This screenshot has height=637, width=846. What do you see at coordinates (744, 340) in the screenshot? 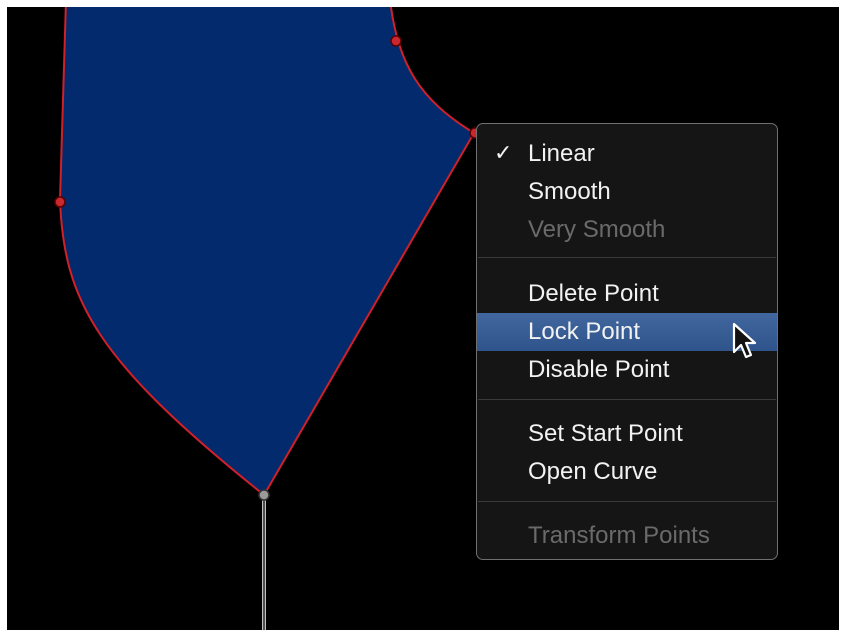
I see `mouse-pointer-icon` at bounding box center [744, 340].